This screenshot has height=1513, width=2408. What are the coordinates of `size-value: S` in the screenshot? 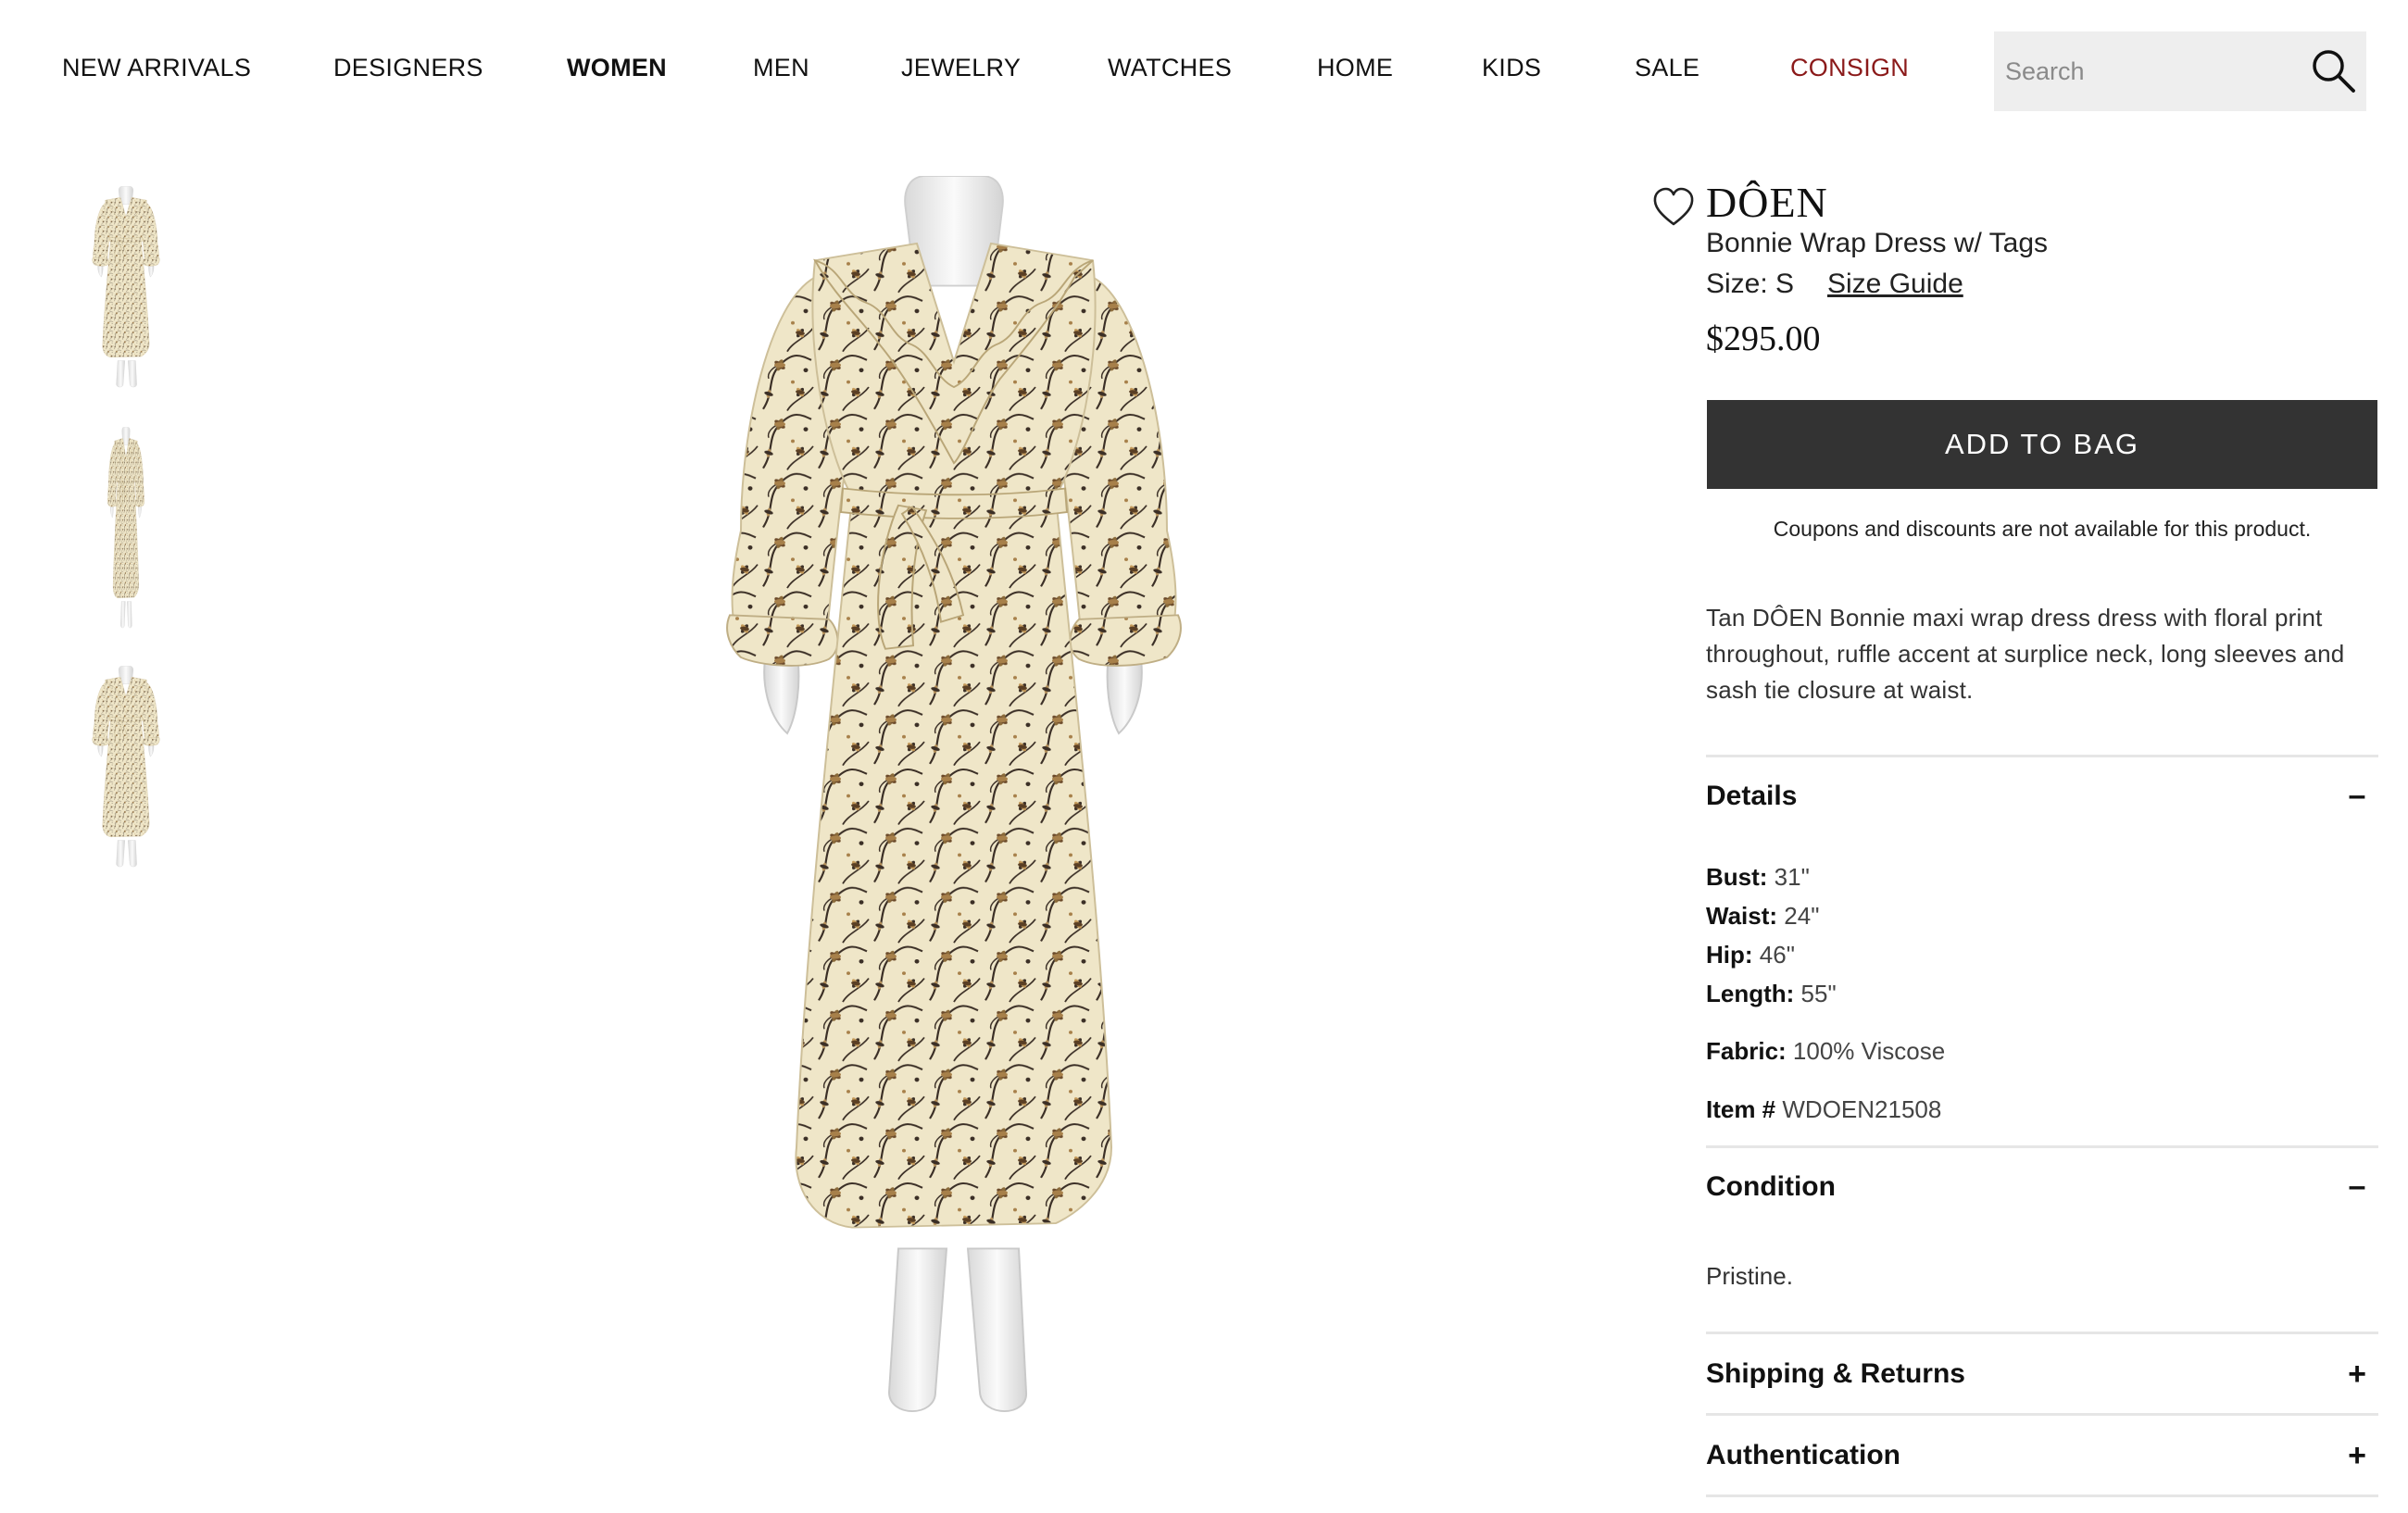 It's located at (1785, 284).